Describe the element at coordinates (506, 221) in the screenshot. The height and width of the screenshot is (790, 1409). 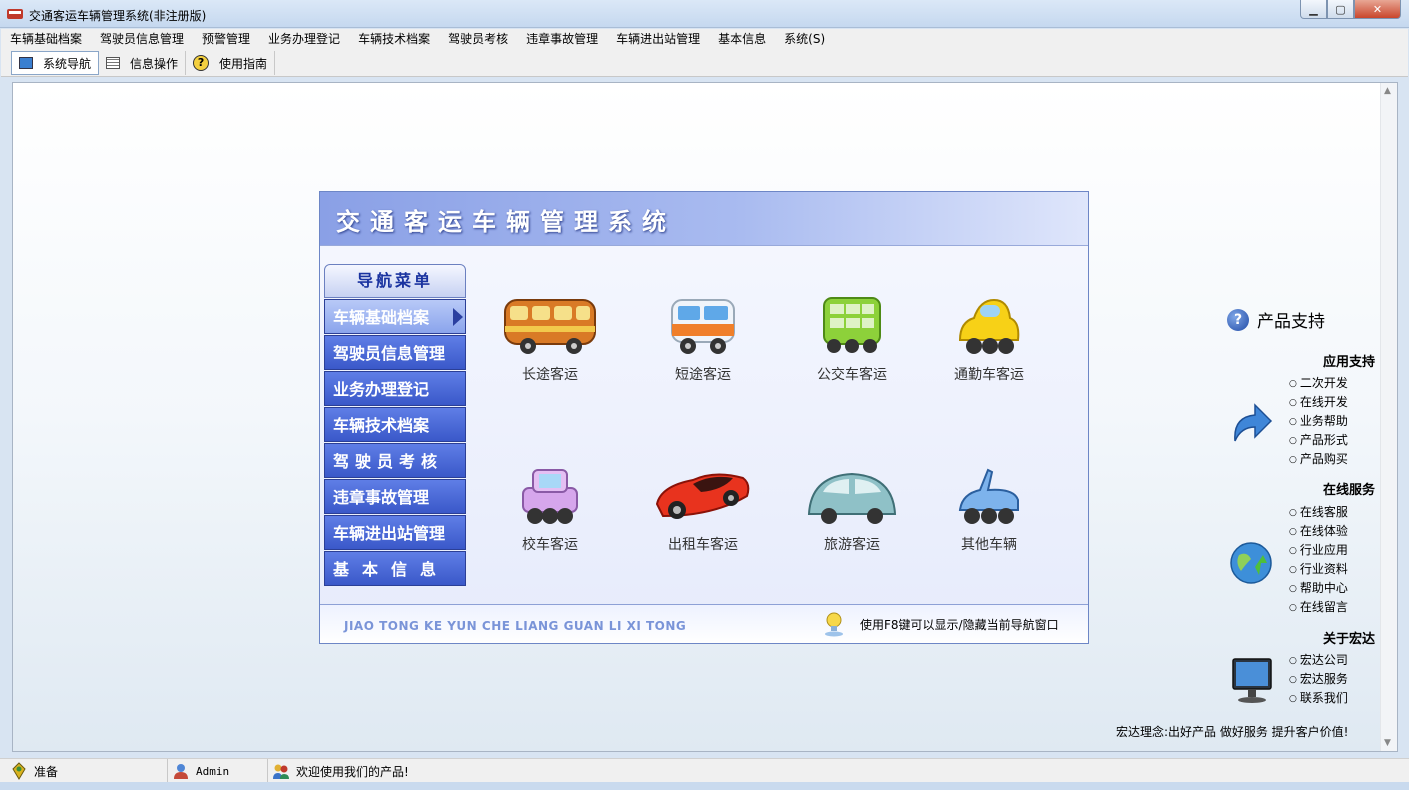
I see `banner-title: 交通客运车辆管理系统` at that location.